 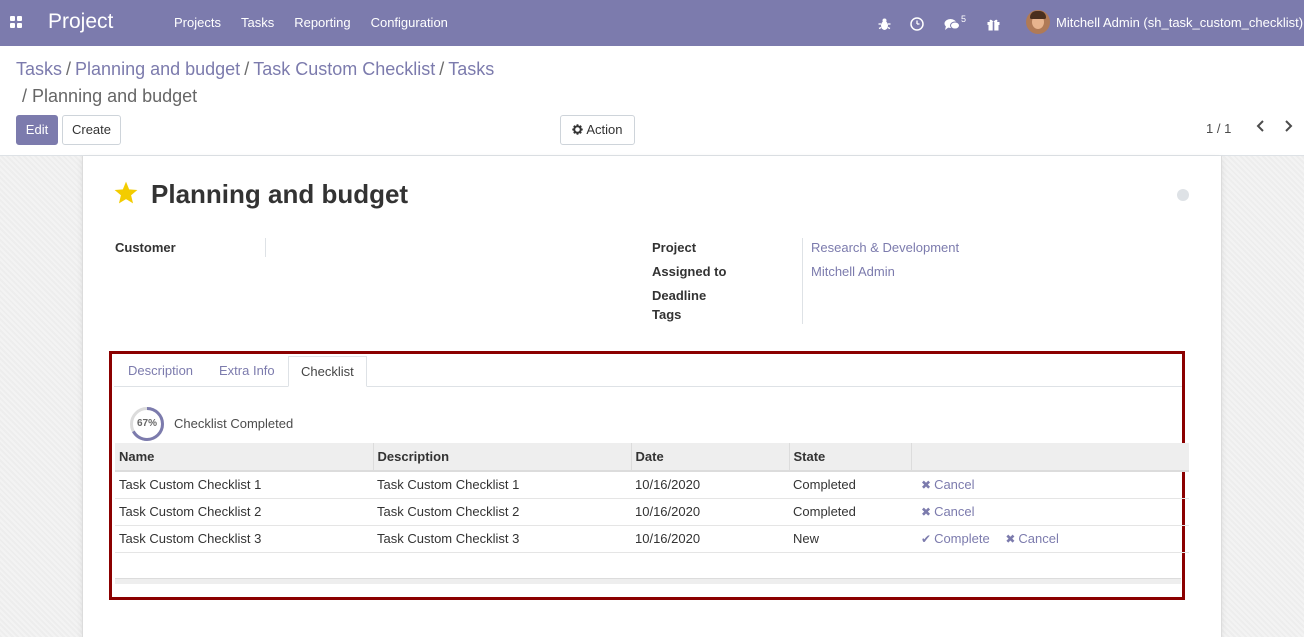 What do you see at coordinates (964, 19) in the screenshot?
I see `messages-count-badge: 5` at bounding box center [964, 19].